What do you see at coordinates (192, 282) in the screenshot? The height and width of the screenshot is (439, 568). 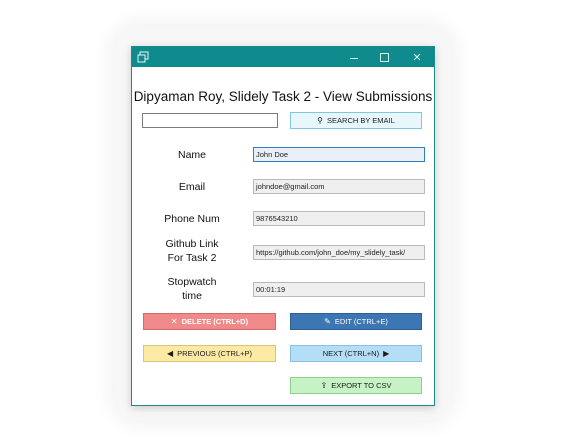 I see `stopwatch-label-line1: Stopwatch` at bounding box center [192, 282].